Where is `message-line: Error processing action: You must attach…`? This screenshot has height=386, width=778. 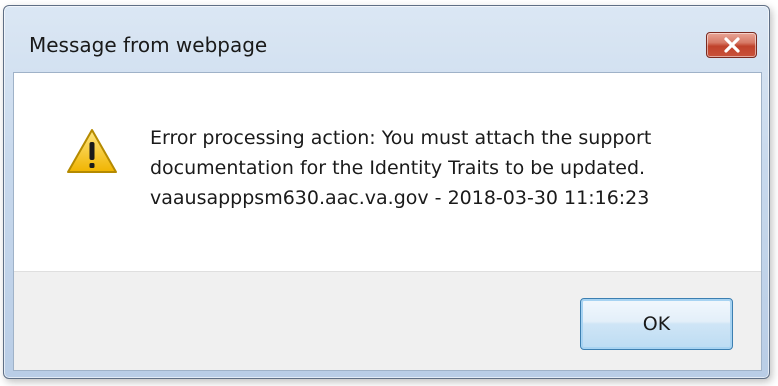 message-line: Error processing action: You must attach… is located at coordinates (401, 138).